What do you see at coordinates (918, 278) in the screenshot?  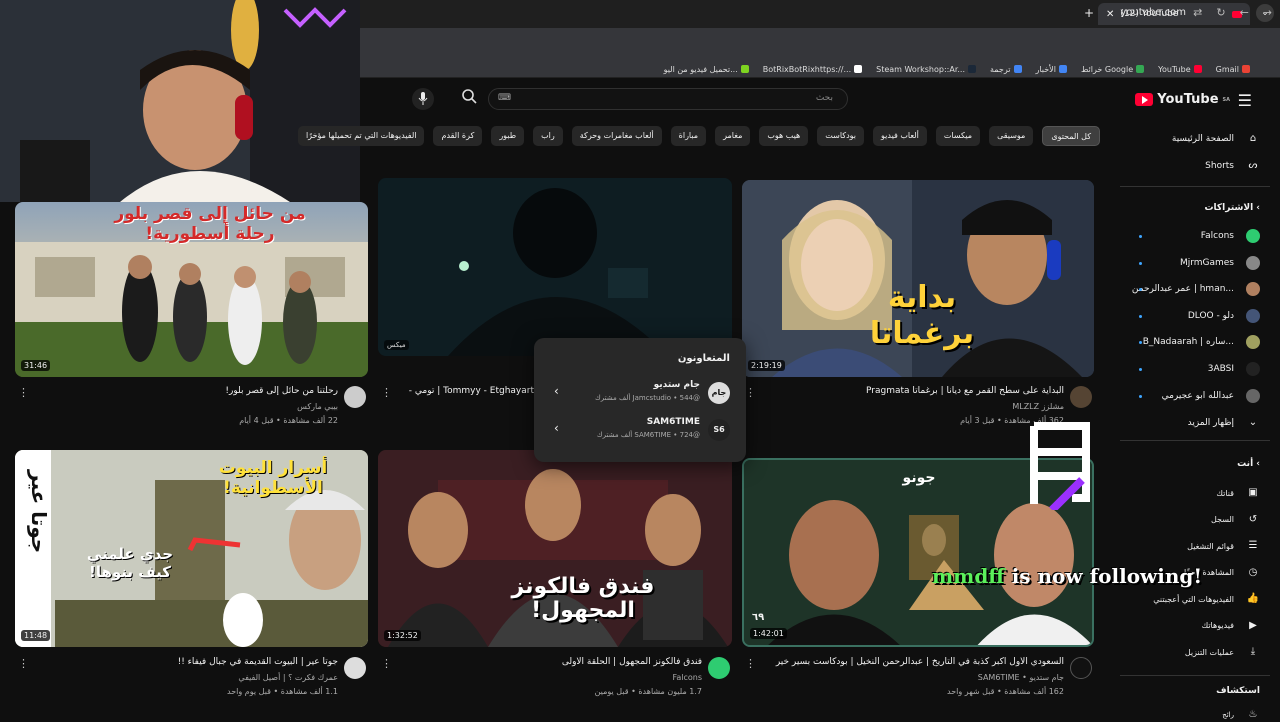 I see `video-thumbnail: بداية برغماتا 2:19:19` at bounding box center [918, 278].